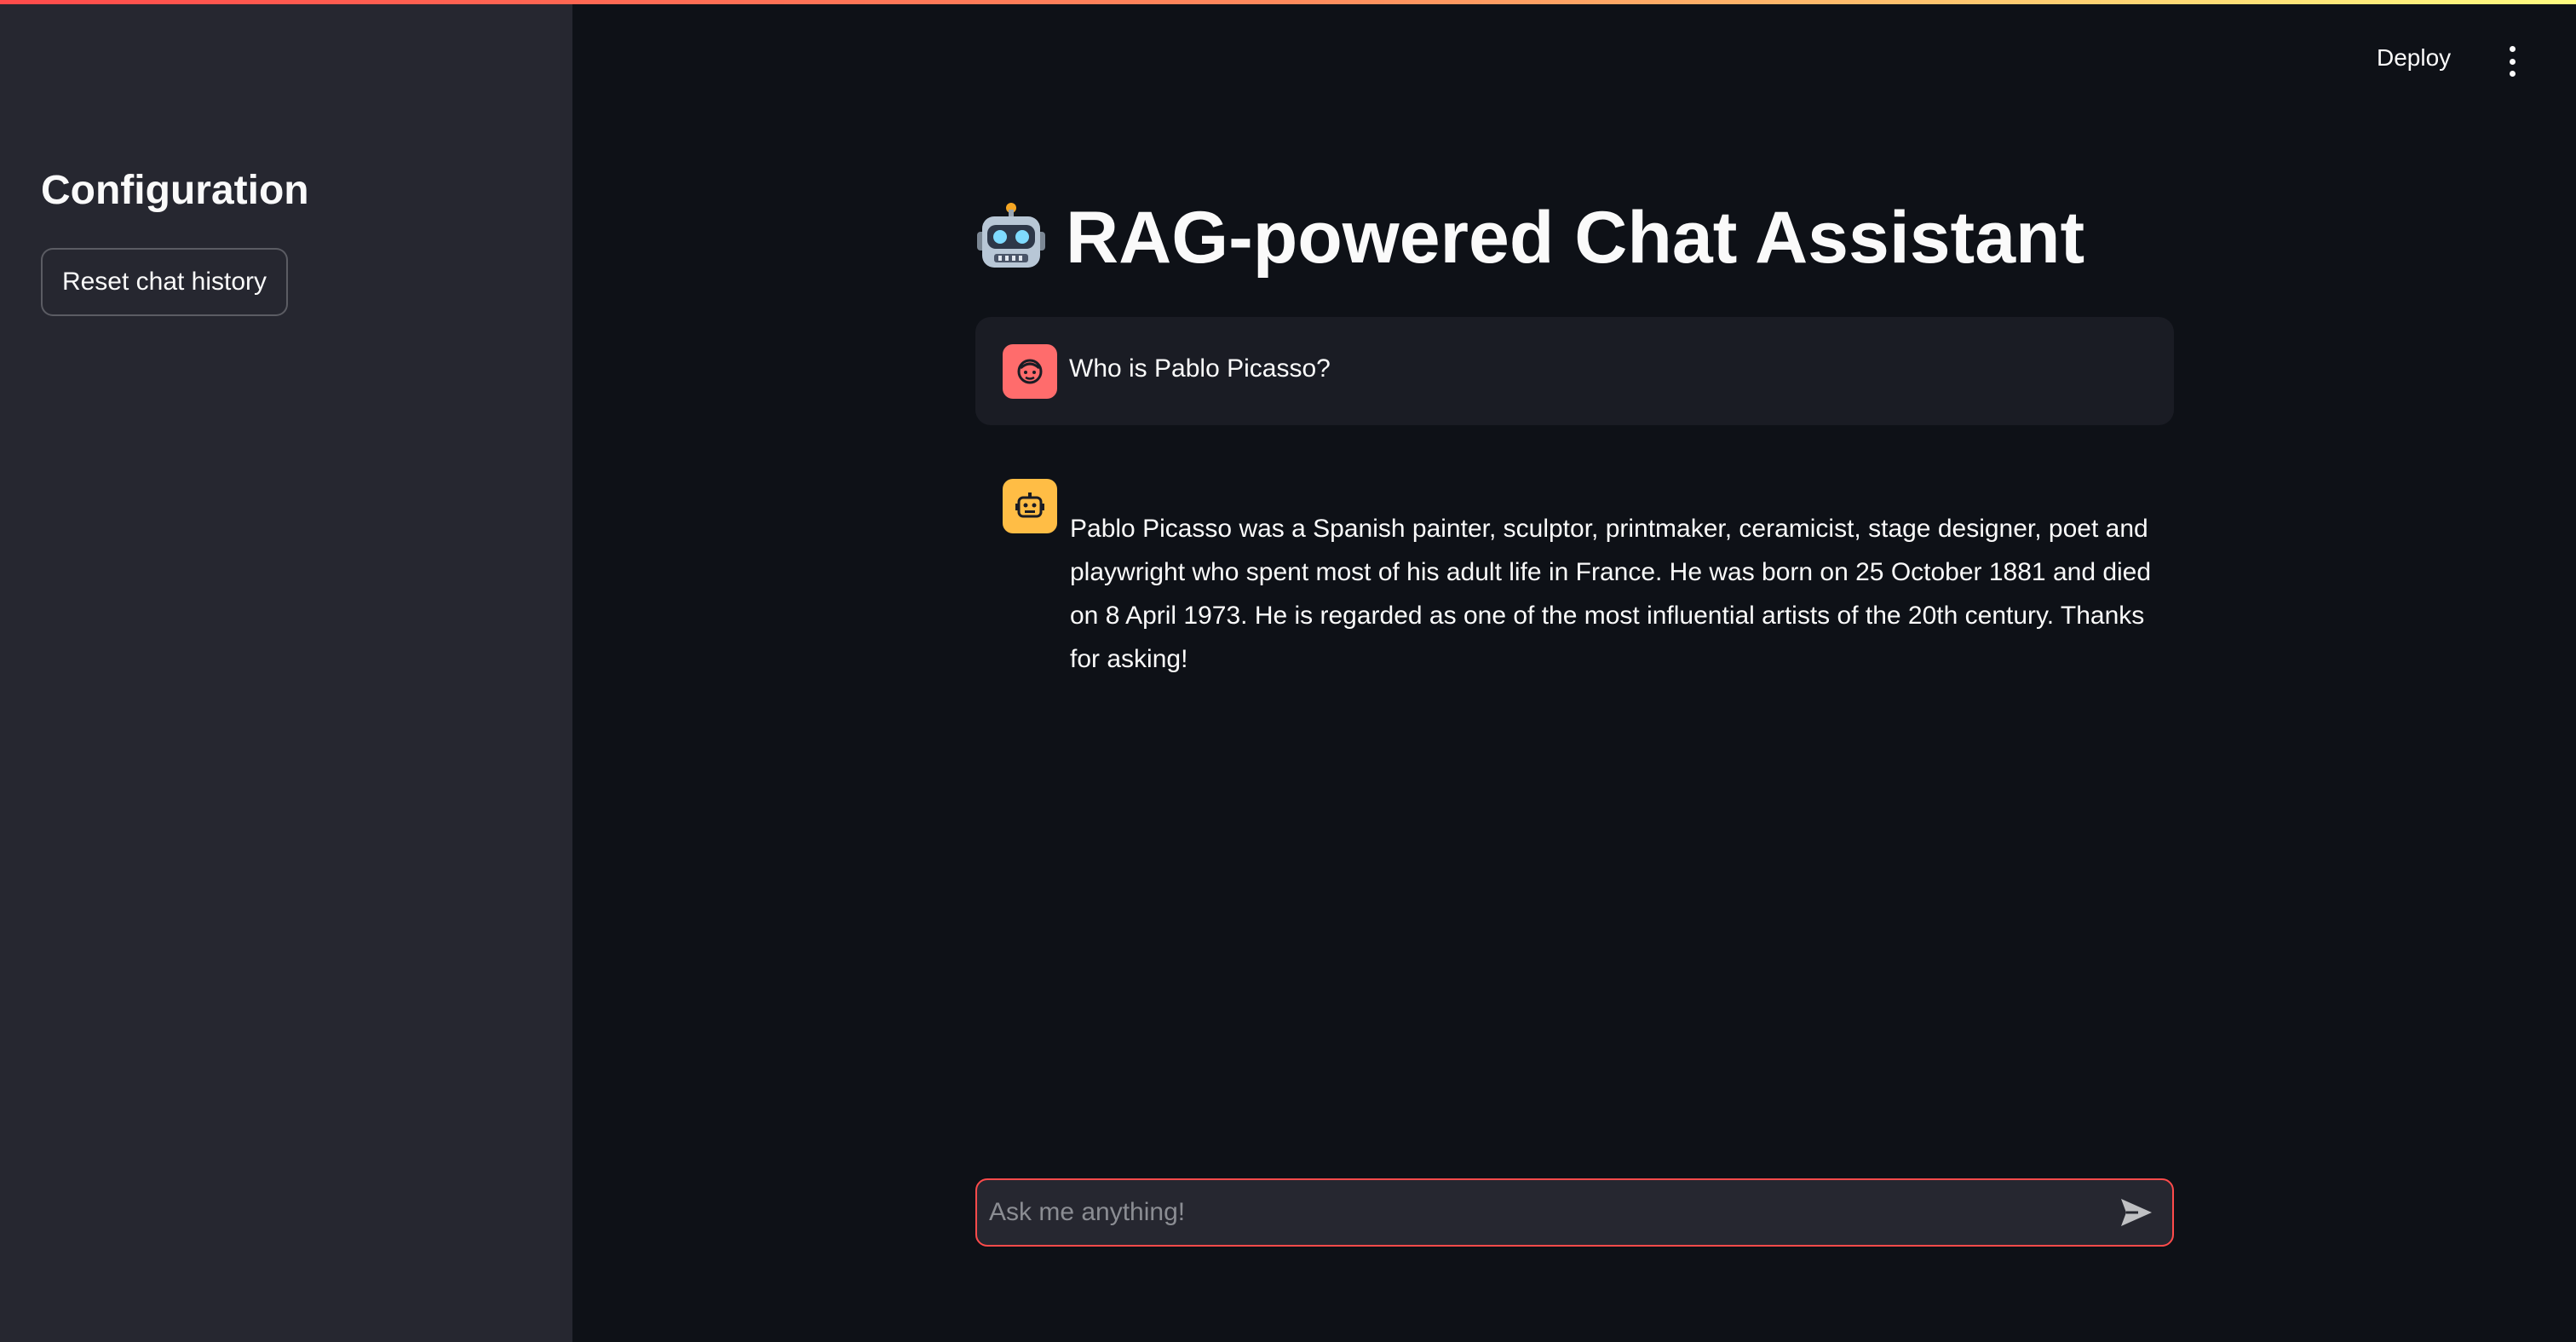 Image resolution: width=2576 pixels, height=1342 pixels. What do you see at coordinates (2414, 58) in the screenshot?
I see `deploy-button: Deploy` at bounding box center [2414, 58].